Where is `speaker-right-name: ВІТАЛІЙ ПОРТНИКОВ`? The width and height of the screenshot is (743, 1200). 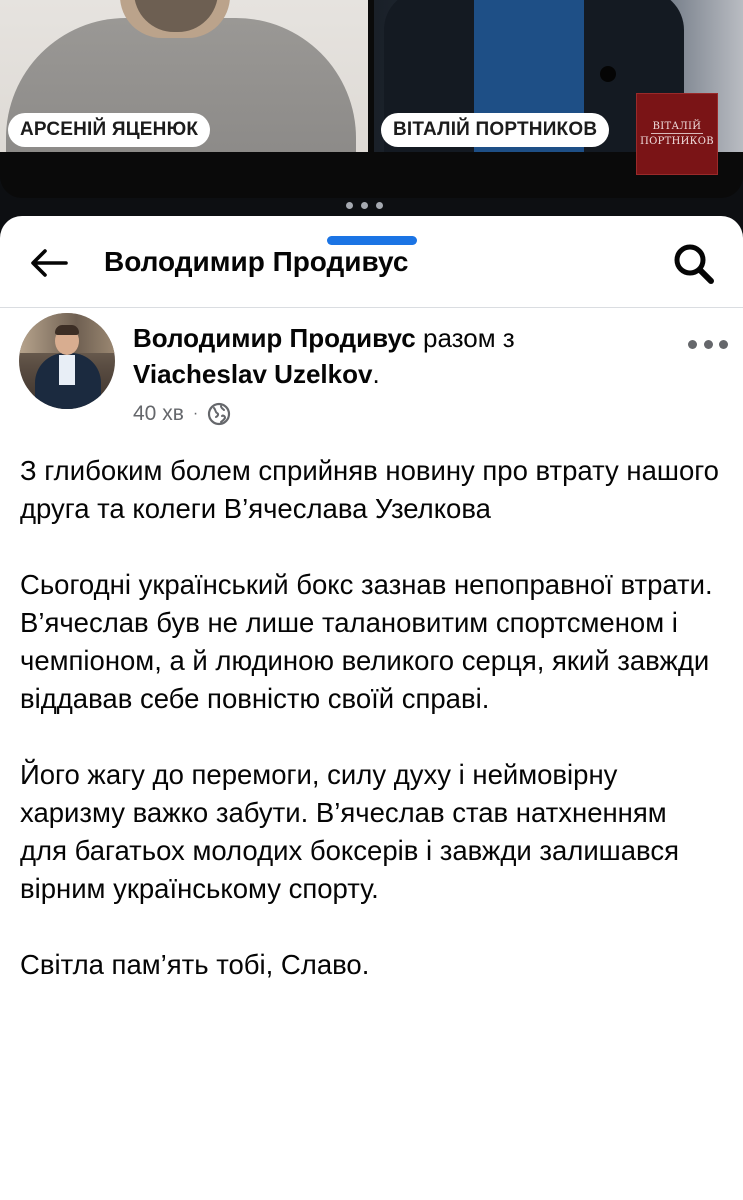 speaker-right-name: ВІТАЛІЙ ПОРТНИКОВ is located at coordinates (495, 130).